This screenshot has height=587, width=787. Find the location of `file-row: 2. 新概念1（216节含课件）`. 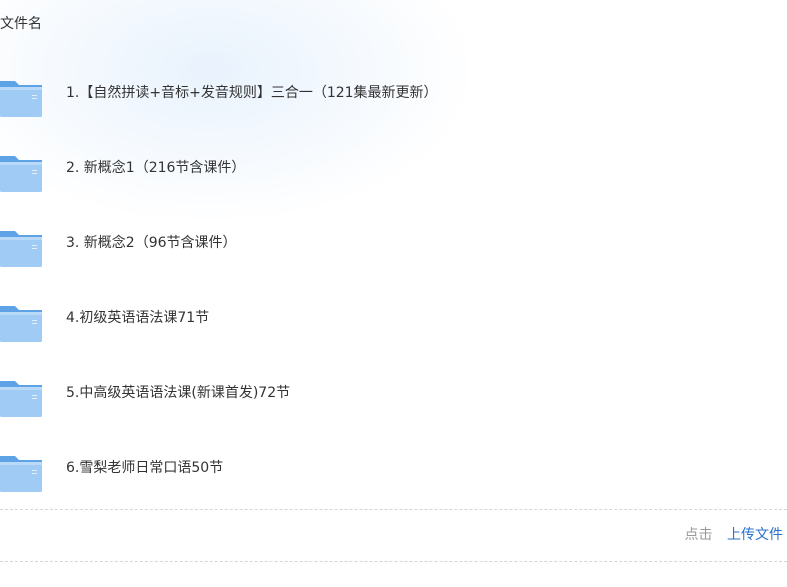

file-row: 2. 新概念1（216节含课件） is located at coordinates (393, 172).